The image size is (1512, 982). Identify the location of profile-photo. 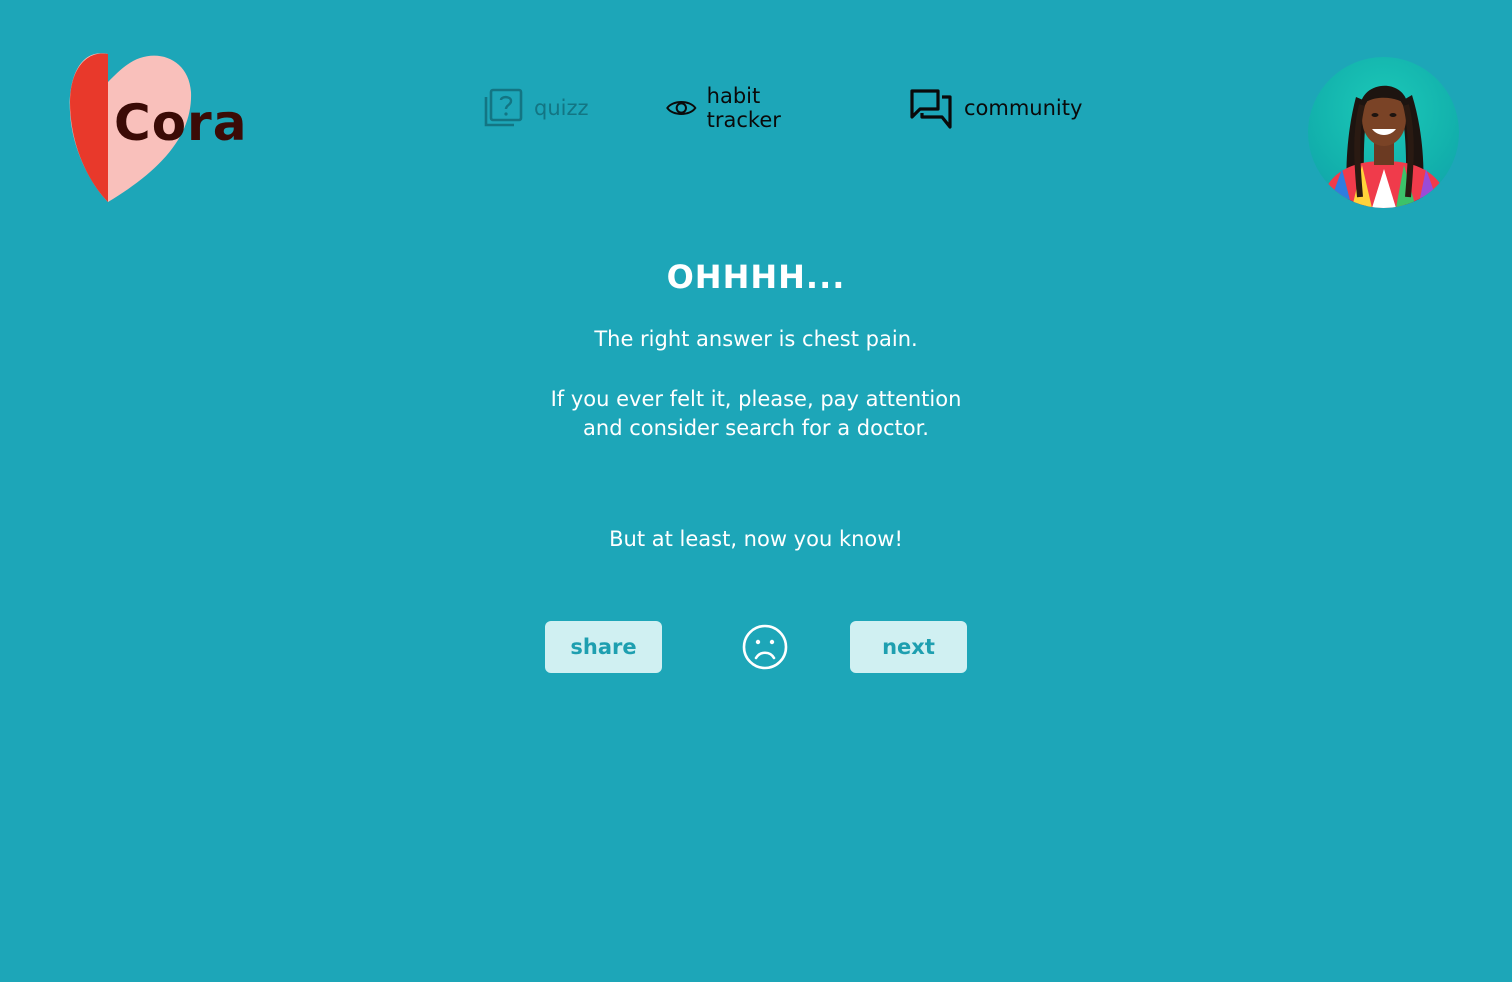
(1385, 146).